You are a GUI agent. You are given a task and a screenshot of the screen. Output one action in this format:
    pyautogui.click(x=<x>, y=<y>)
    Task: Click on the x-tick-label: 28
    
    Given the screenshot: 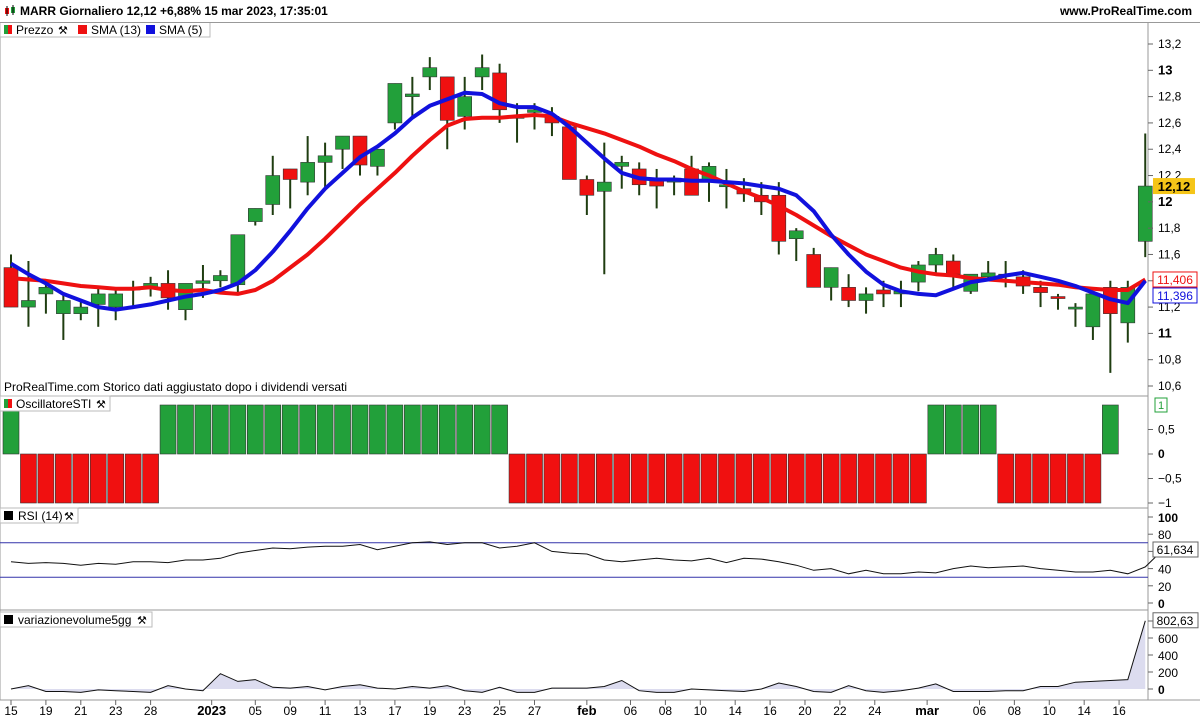 What is the action you would take?
    pyautogui.click(x=151, y=711)
    